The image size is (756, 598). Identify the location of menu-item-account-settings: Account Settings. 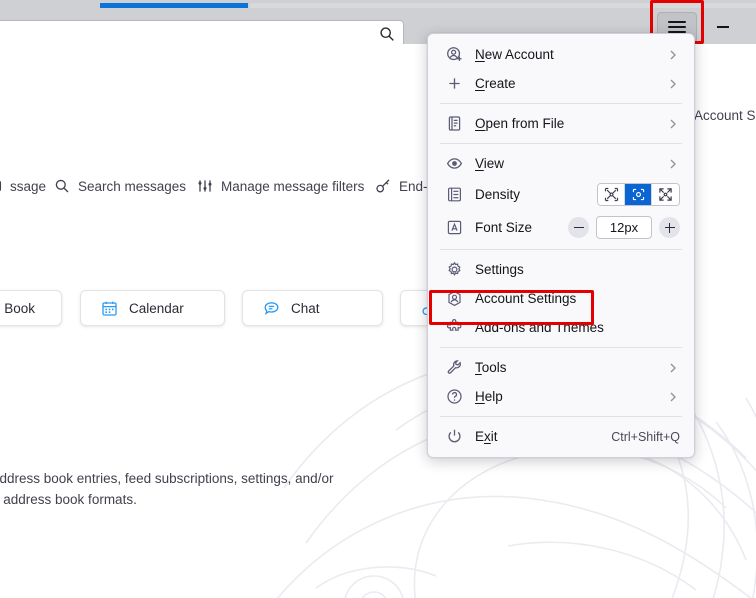
(561, 298).